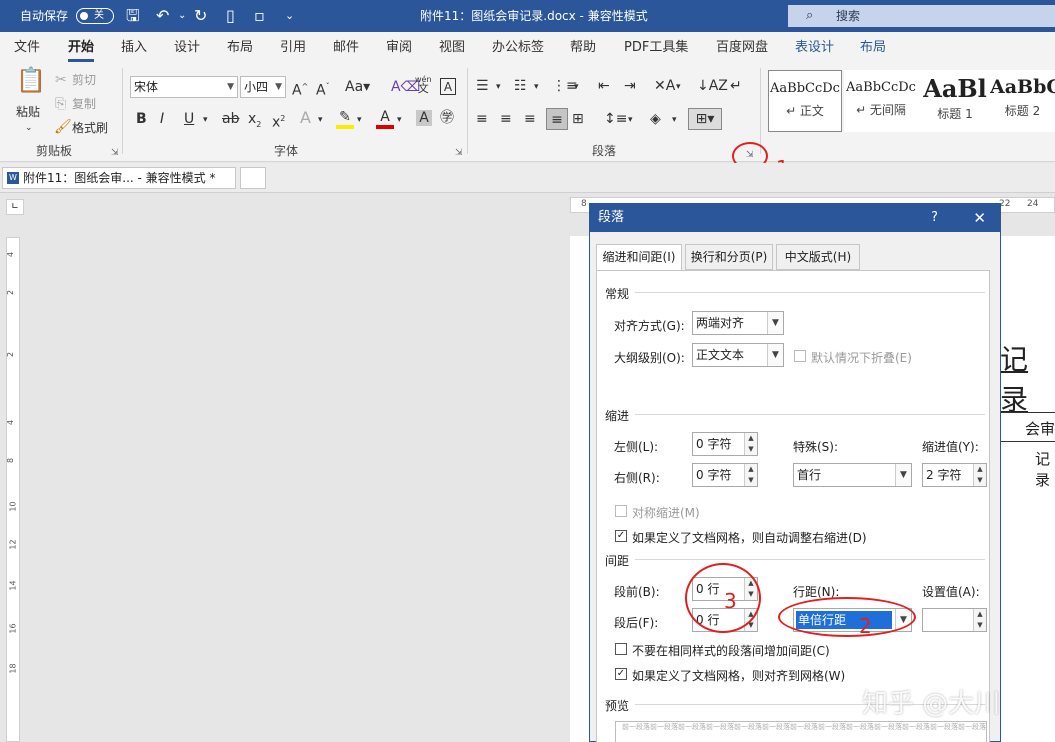 Image resolution: width=1055 pixels, height=742 pixels. What do you see at coordinates (805, 101) in the screenshot?
I see `style-normal: AaBbCcDc ↵ 正文` at bounding box center [805, 101].